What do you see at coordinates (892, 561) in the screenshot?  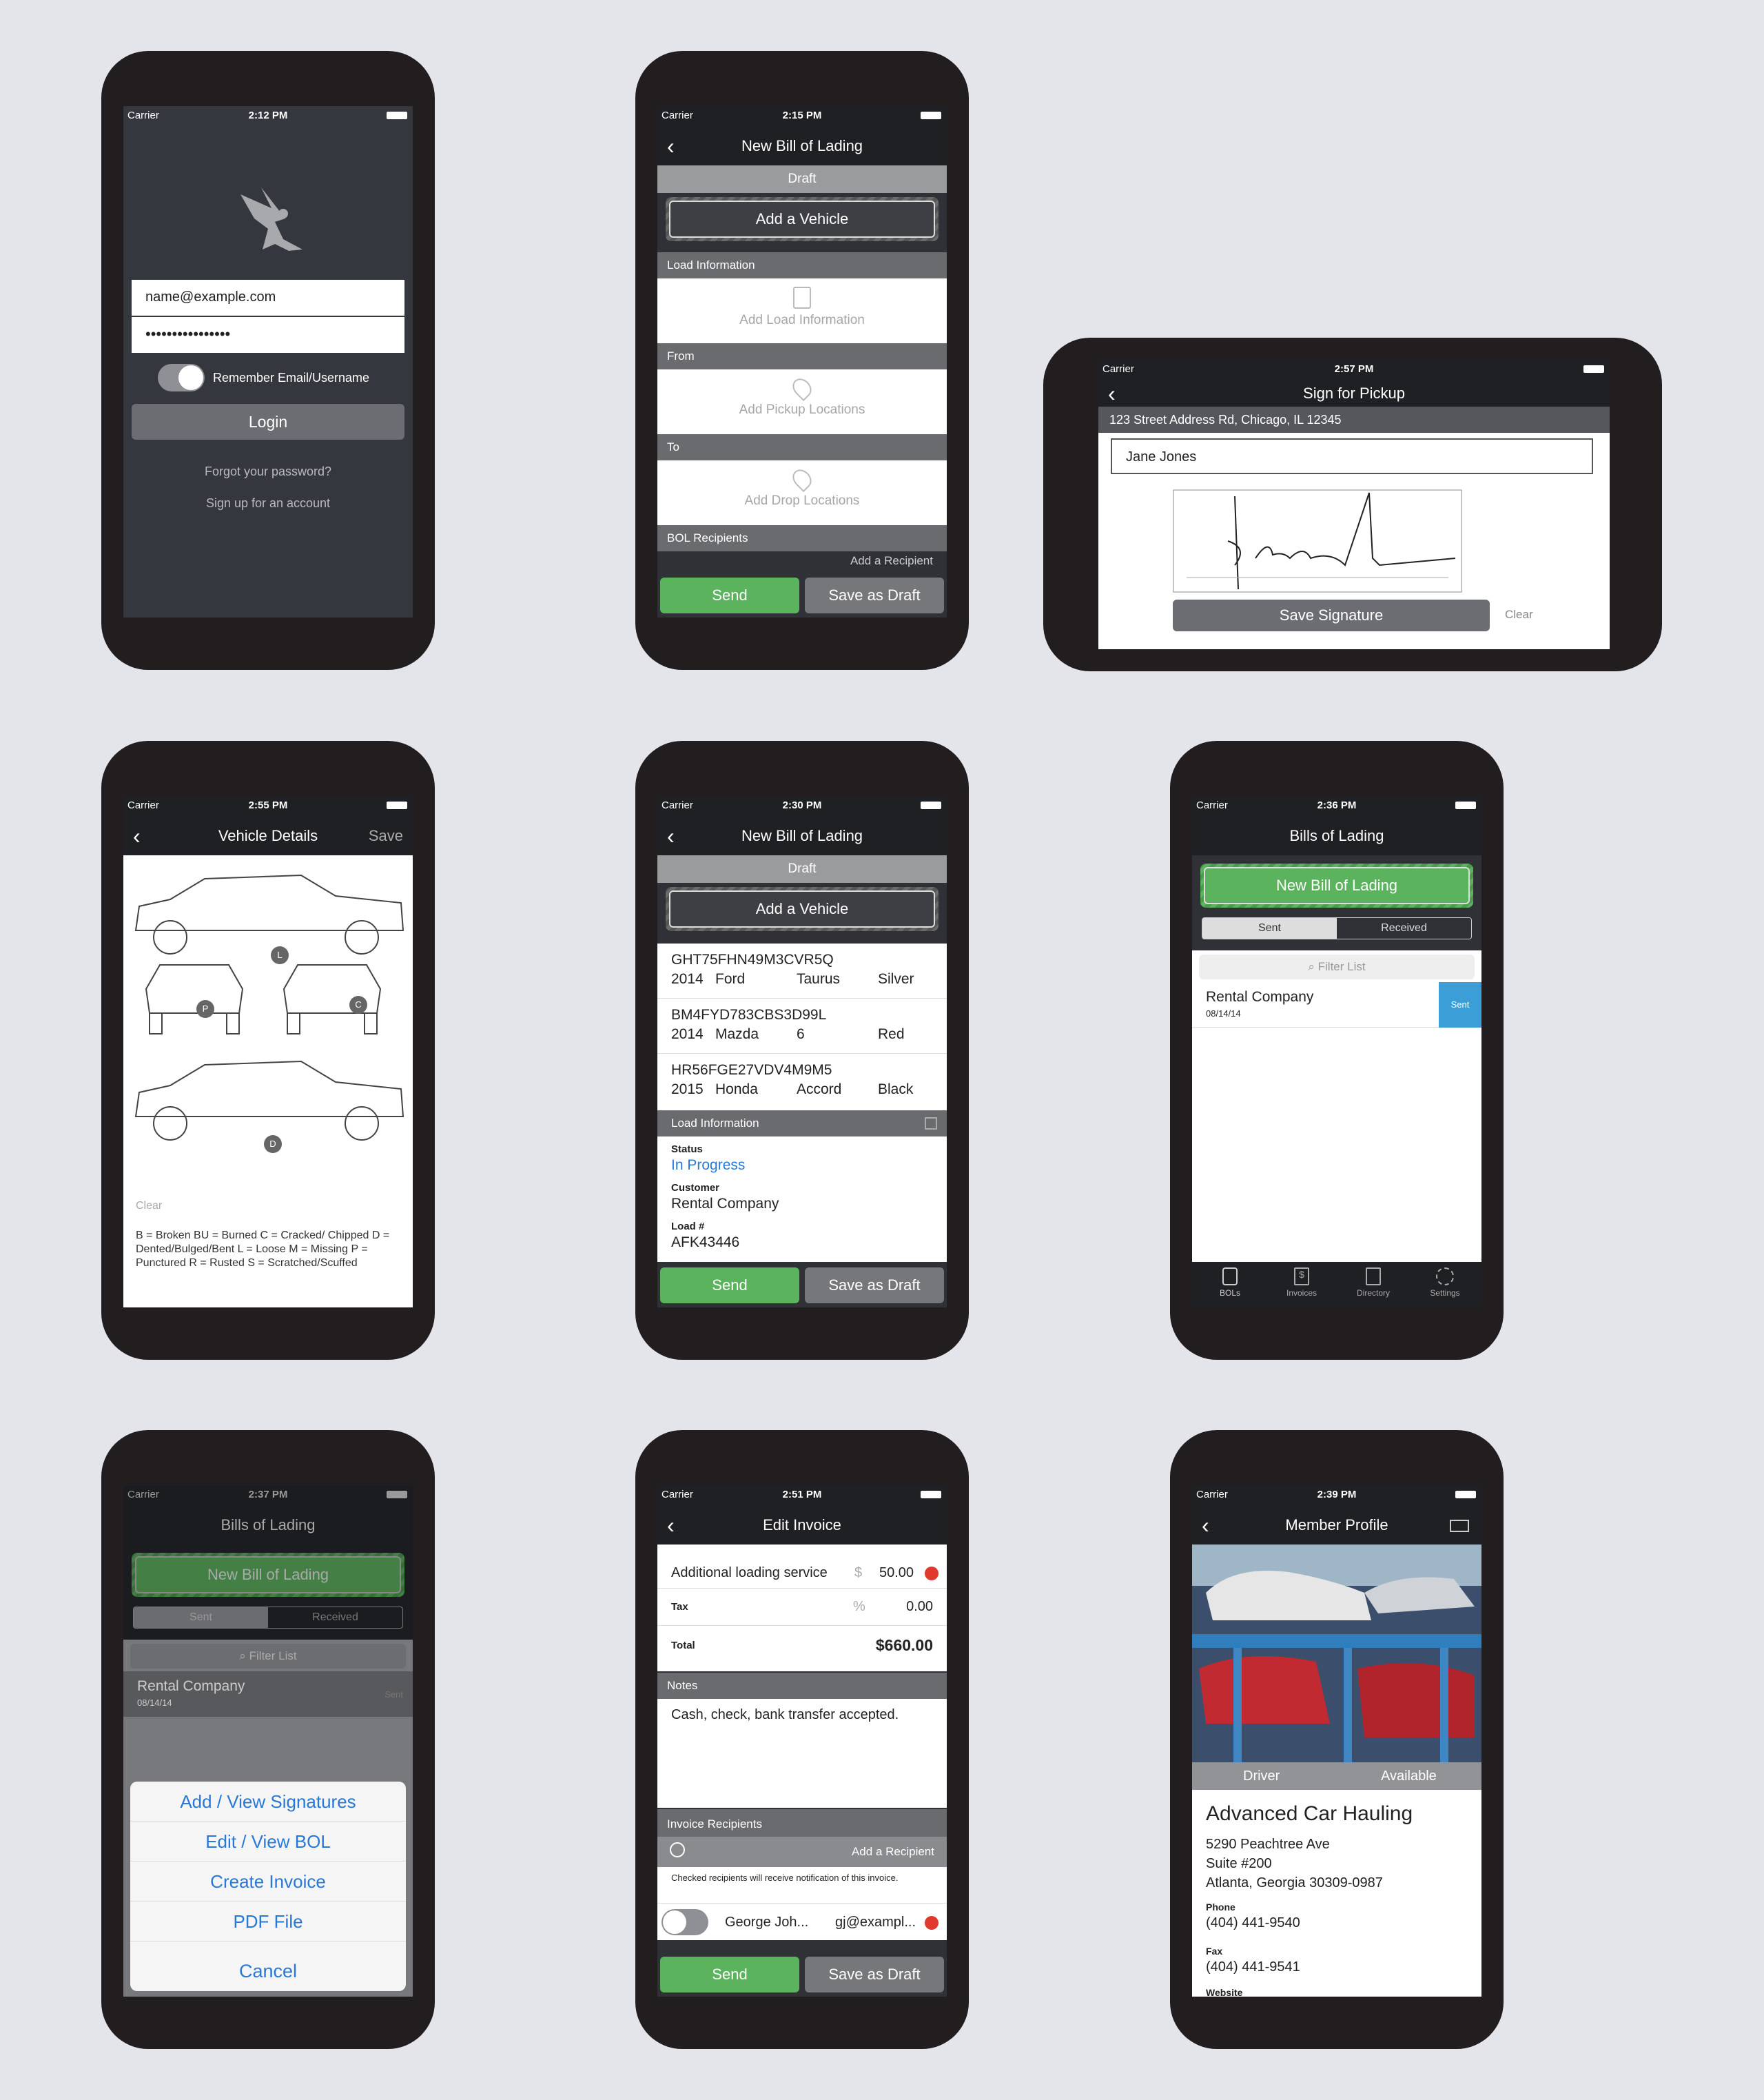 I see `add-recipient-link: Add a Recipient` at bounding box center [892, 561].